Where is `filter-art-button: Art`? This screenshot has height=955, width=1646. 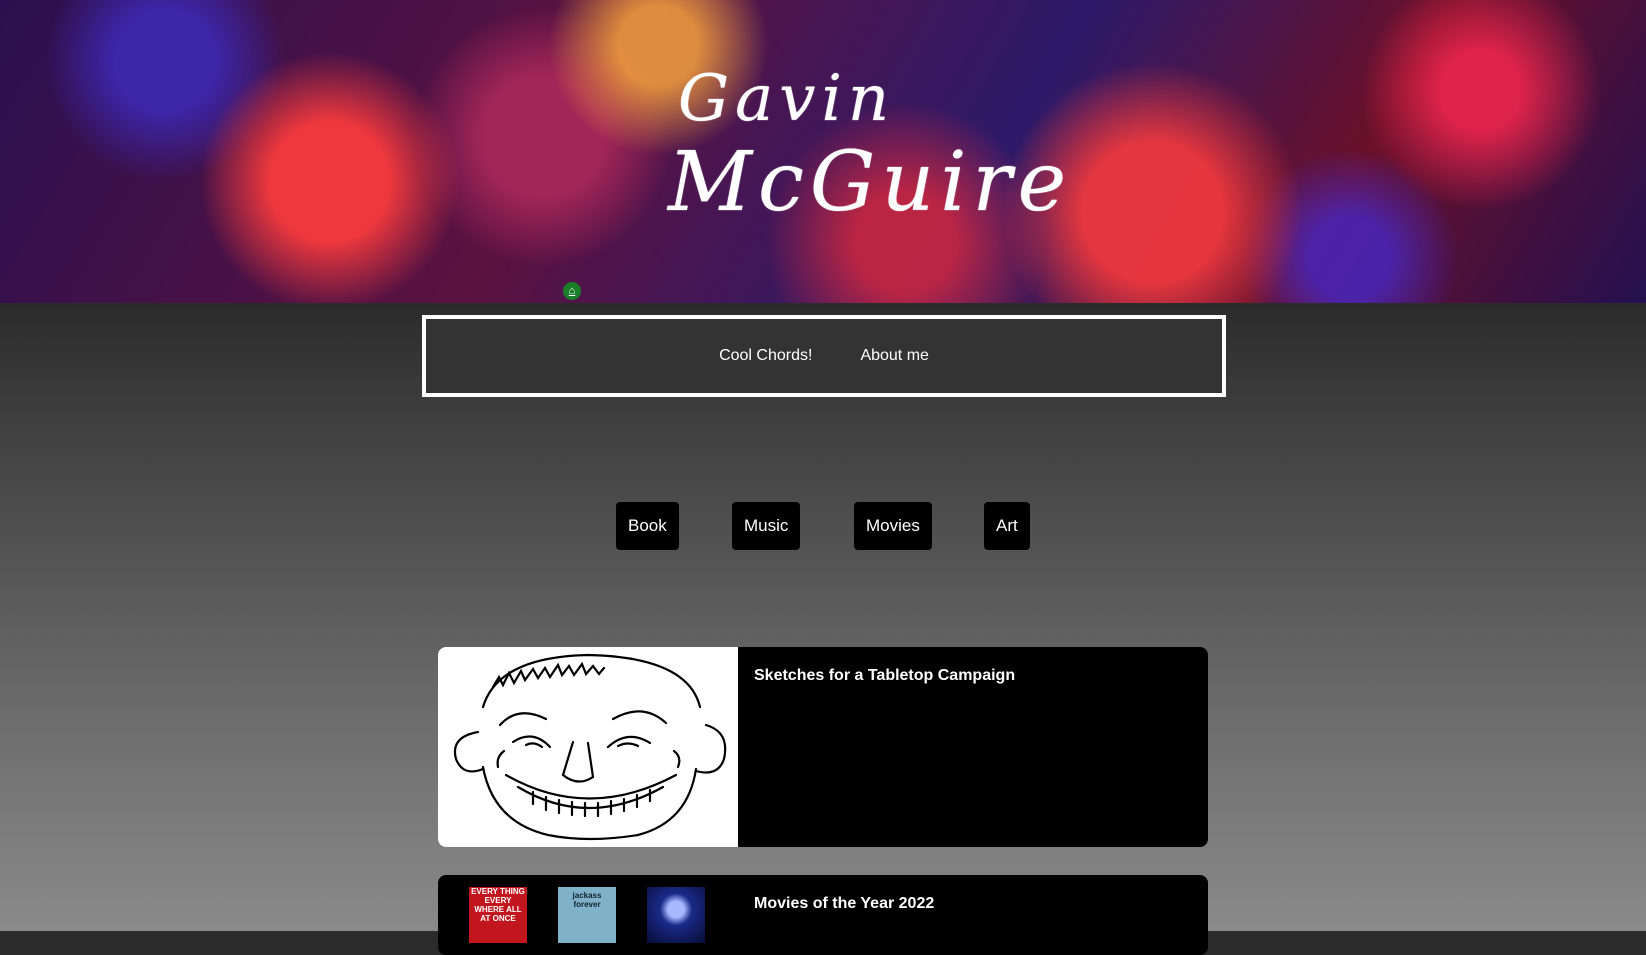 filter-art-button: Art is located at coordinates (1007, 526).